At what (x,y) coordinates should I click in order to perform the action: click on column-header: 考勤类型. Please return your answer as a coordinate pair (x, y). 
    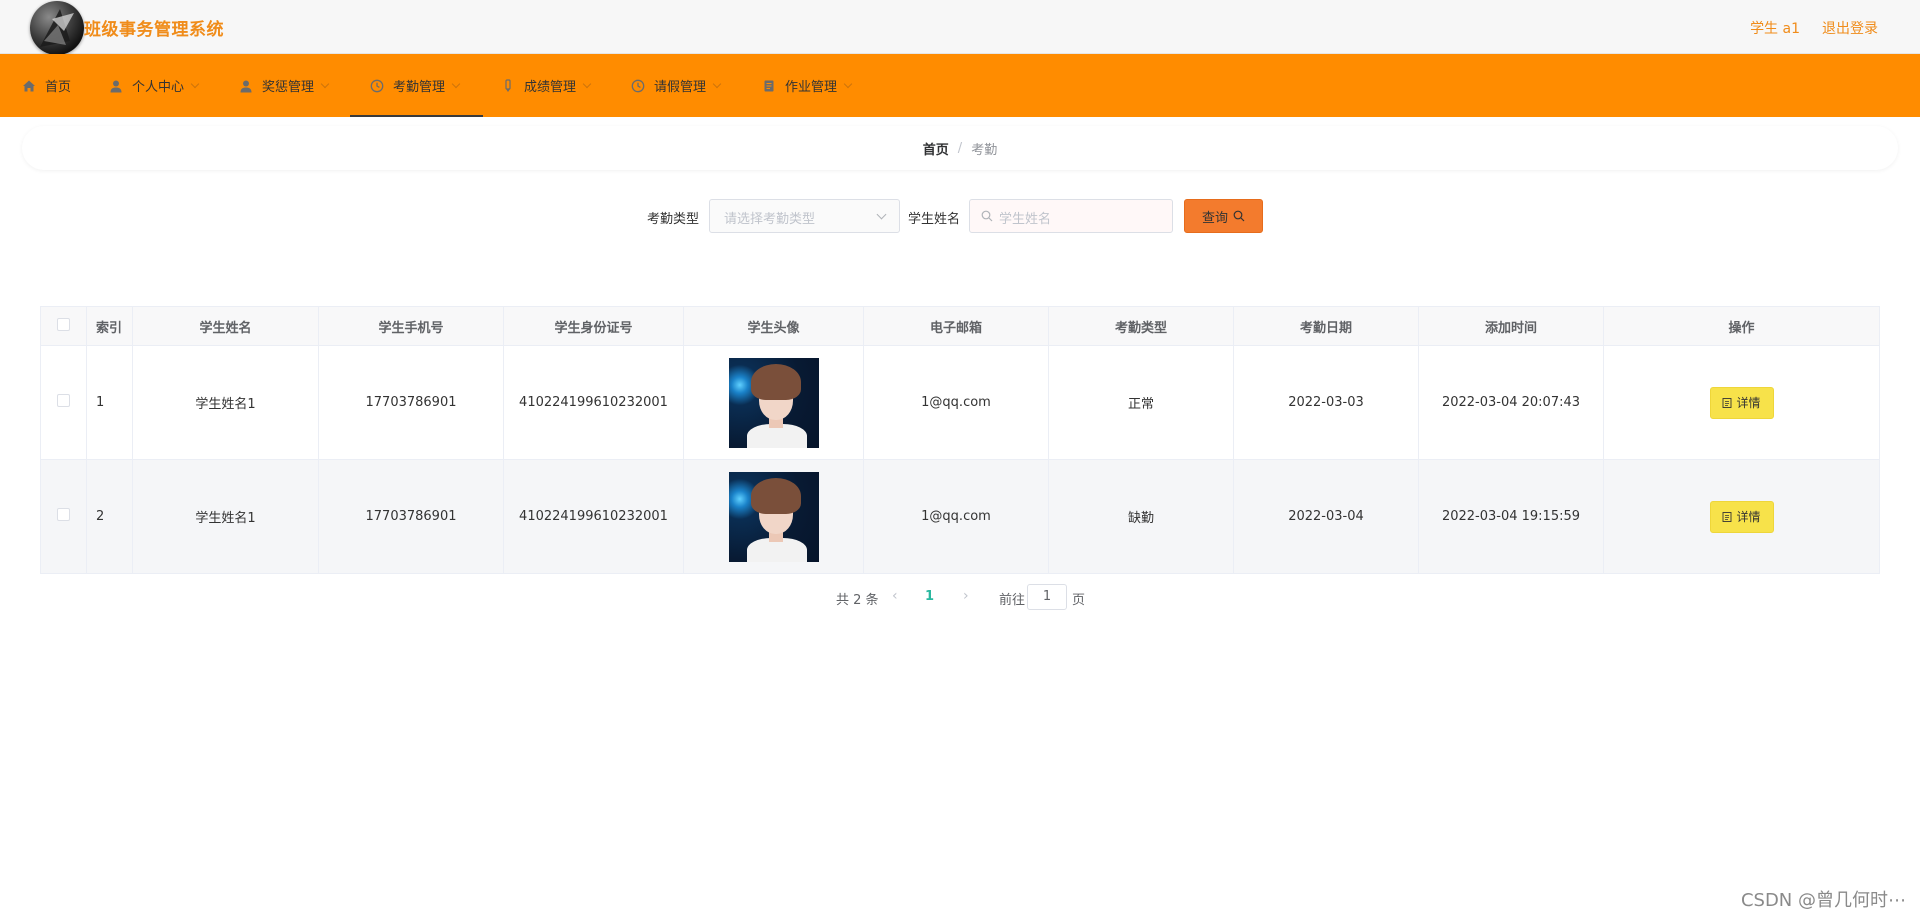
    Looking at the image, I should click on (1141, 326).